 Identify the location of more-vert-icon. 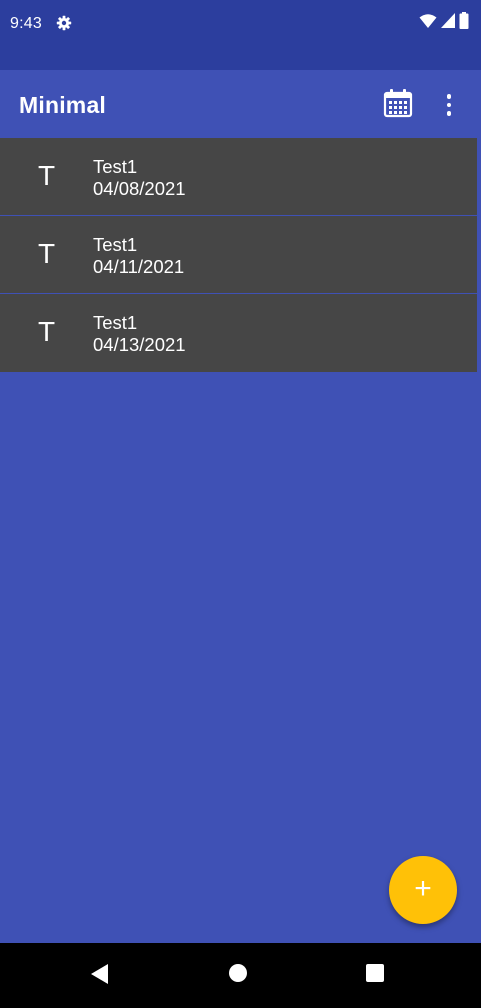
(449, 96).